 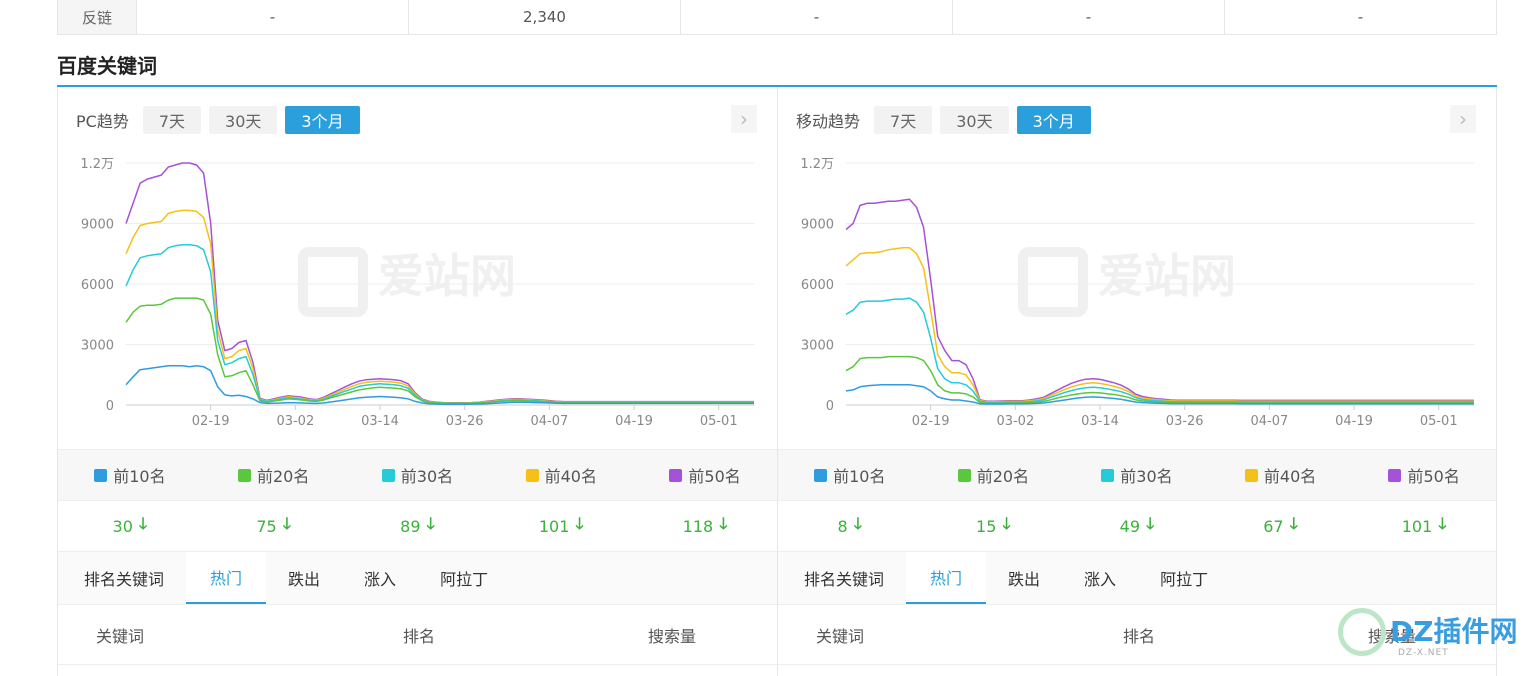 What do you see at coordinates (1454, 631) in the screenshot?
I see `watermark-text: DZ插件网` at bounding box center [1454, 631].